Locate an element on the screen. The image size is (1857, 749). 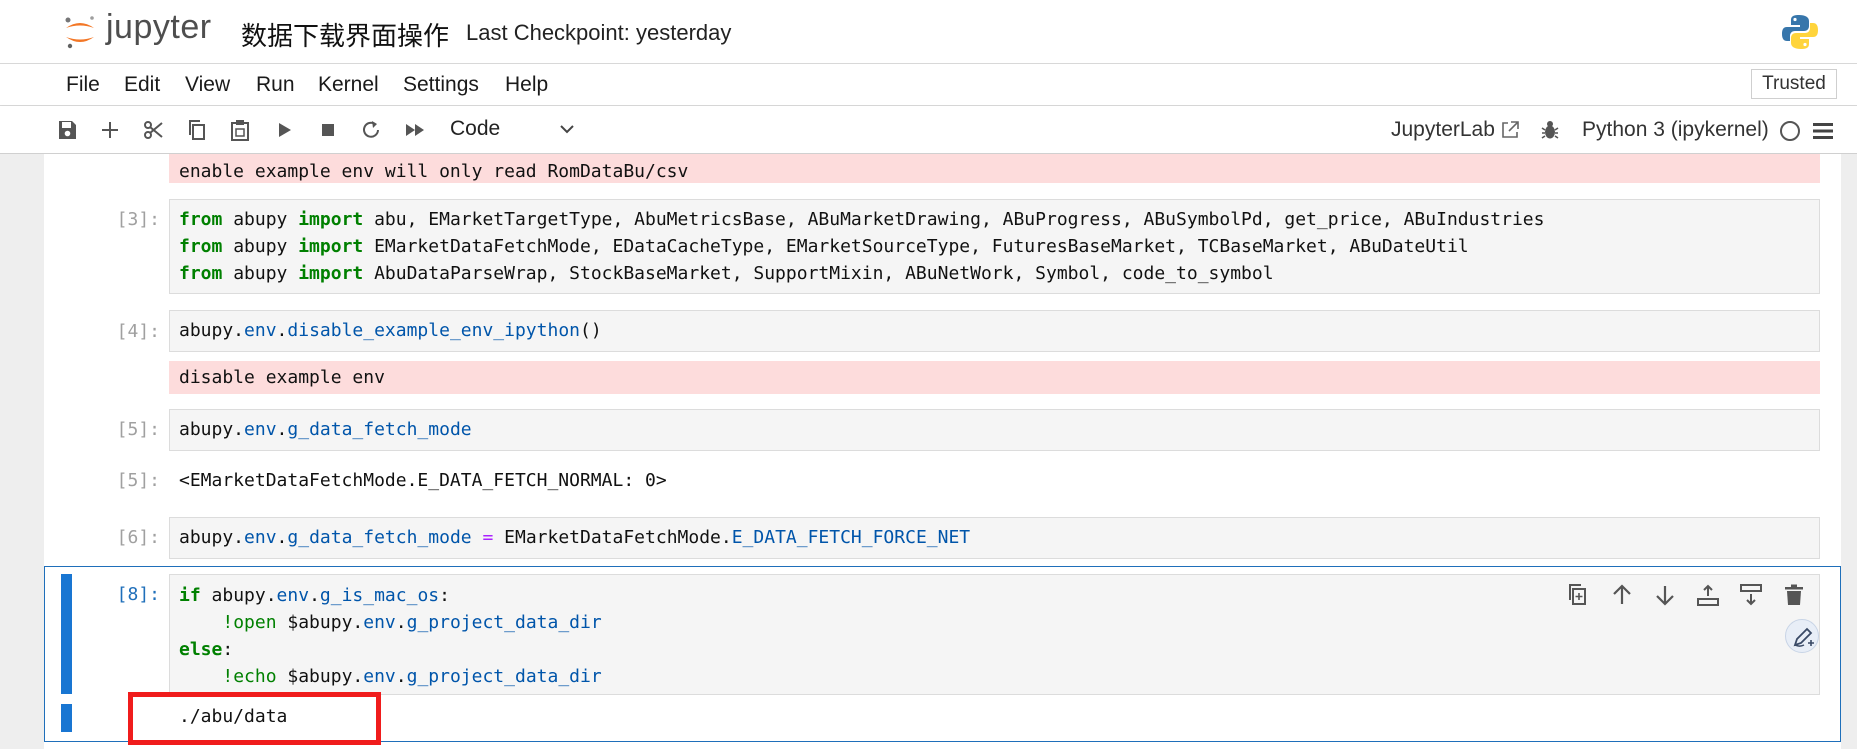
trusted-badge: Trusted is located at coordinates (1794, 84).